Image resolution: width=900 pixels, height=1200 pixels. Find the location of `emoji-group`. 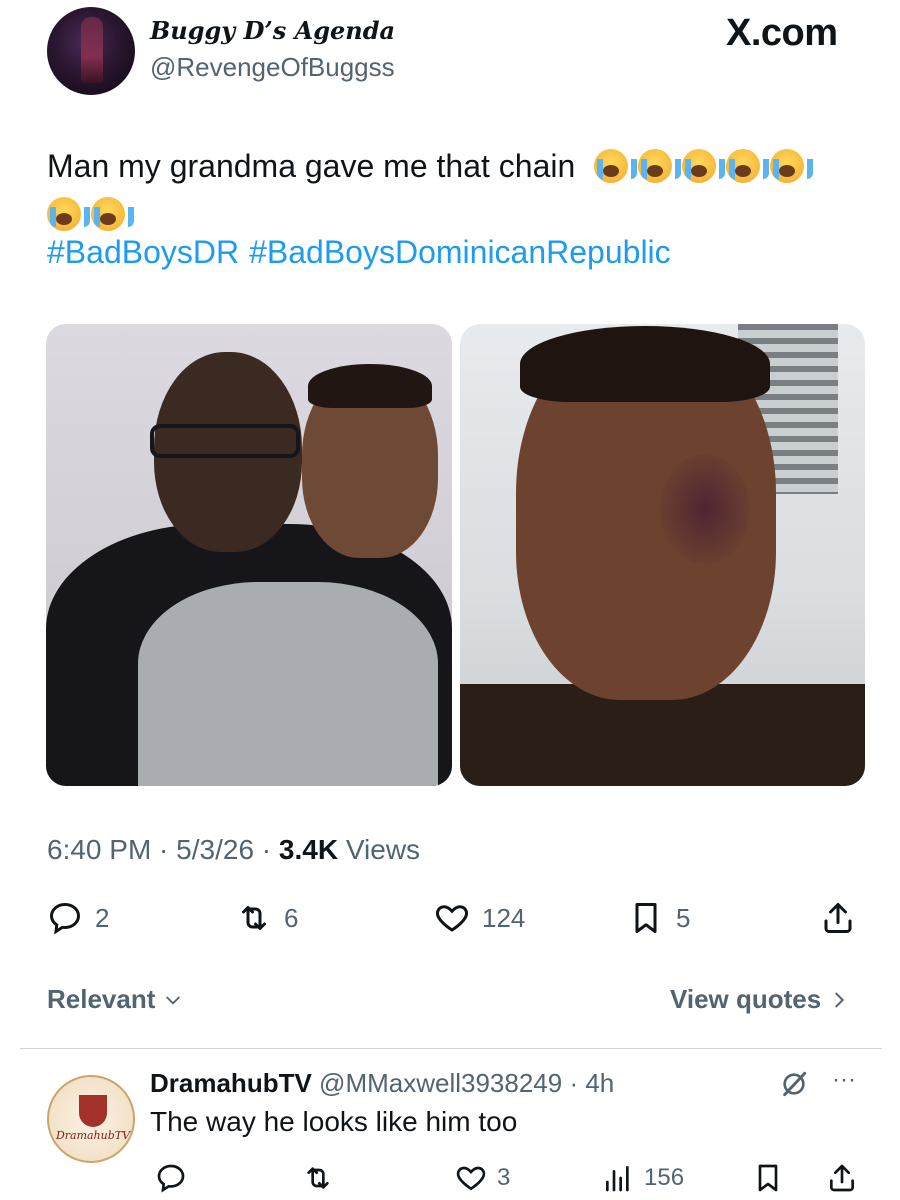

emoji-group is located at coordinates (704, 166).